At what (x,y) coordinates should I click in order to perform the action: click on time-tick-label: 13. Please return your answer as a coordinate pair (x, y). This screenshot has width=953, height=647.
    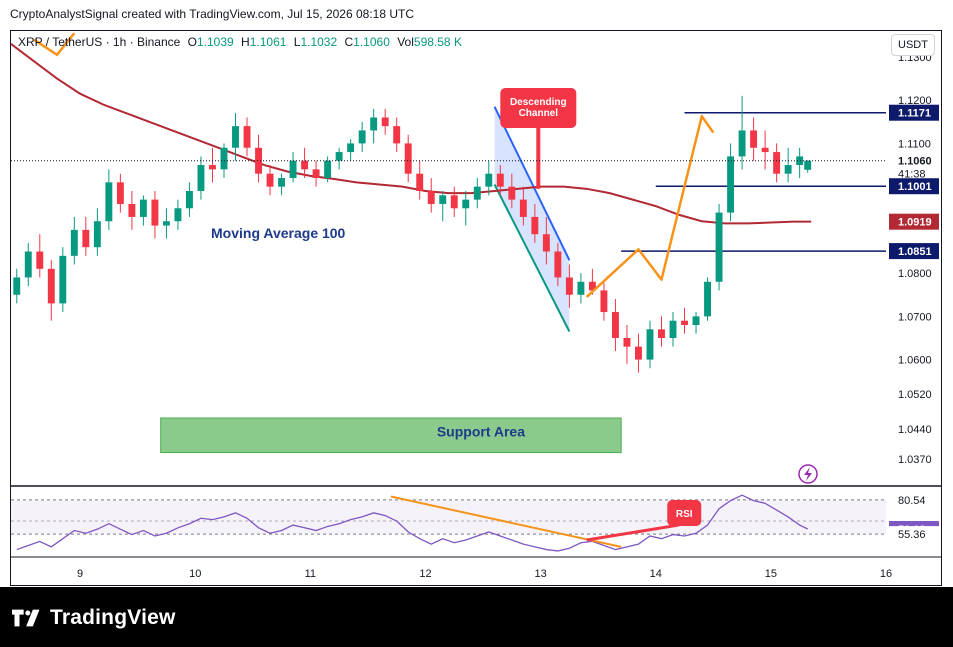
    Looking at the image, I should click on (540, 574).